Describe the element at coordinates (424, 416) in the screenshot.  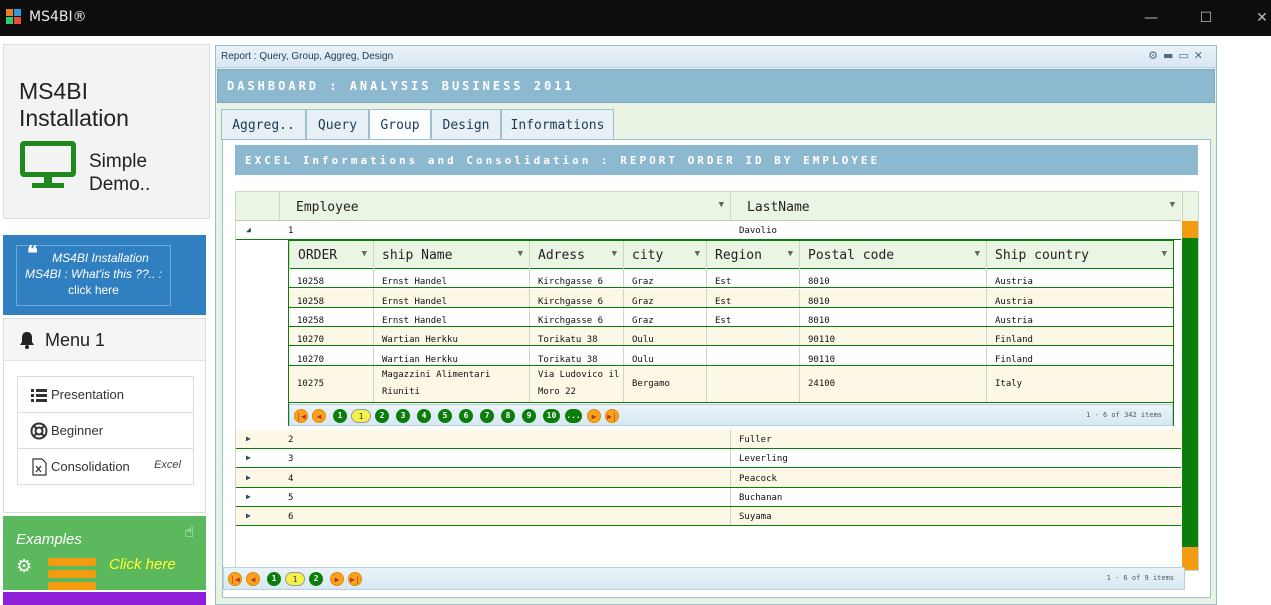
I see `page-button: 4` at that location.